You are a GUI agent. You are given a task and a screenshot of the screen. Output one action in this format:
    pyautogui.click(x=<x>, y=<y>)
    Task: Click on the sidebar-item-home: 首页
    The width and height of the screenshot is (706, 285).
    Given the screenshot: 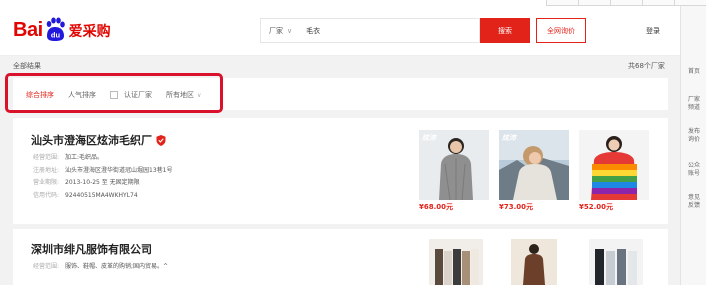 What is the action you would take?
    pyautogui.click(x=693, y=72)
    